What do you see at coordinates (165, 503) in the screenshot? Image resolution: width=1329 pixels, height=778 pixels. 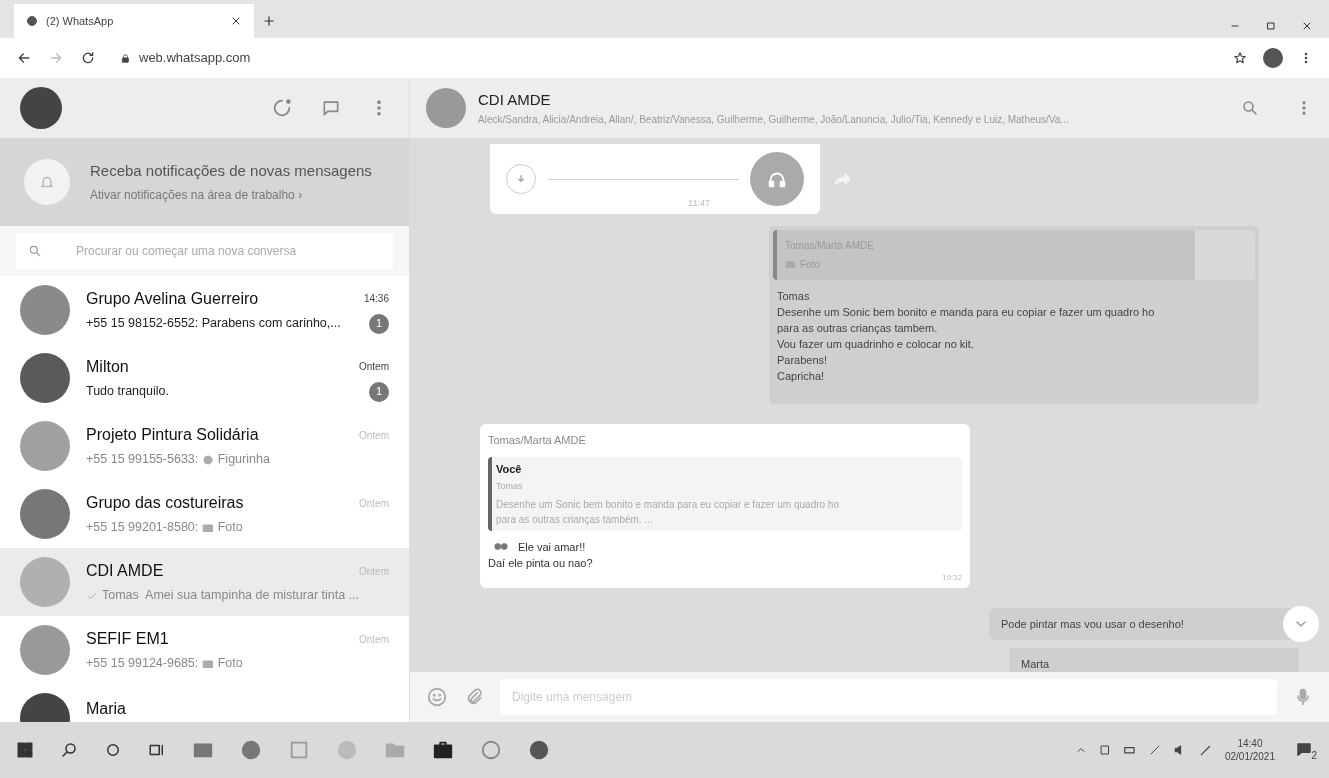 I see `chat-name: Grupo das costureiras` at bounding box center [165, 503].